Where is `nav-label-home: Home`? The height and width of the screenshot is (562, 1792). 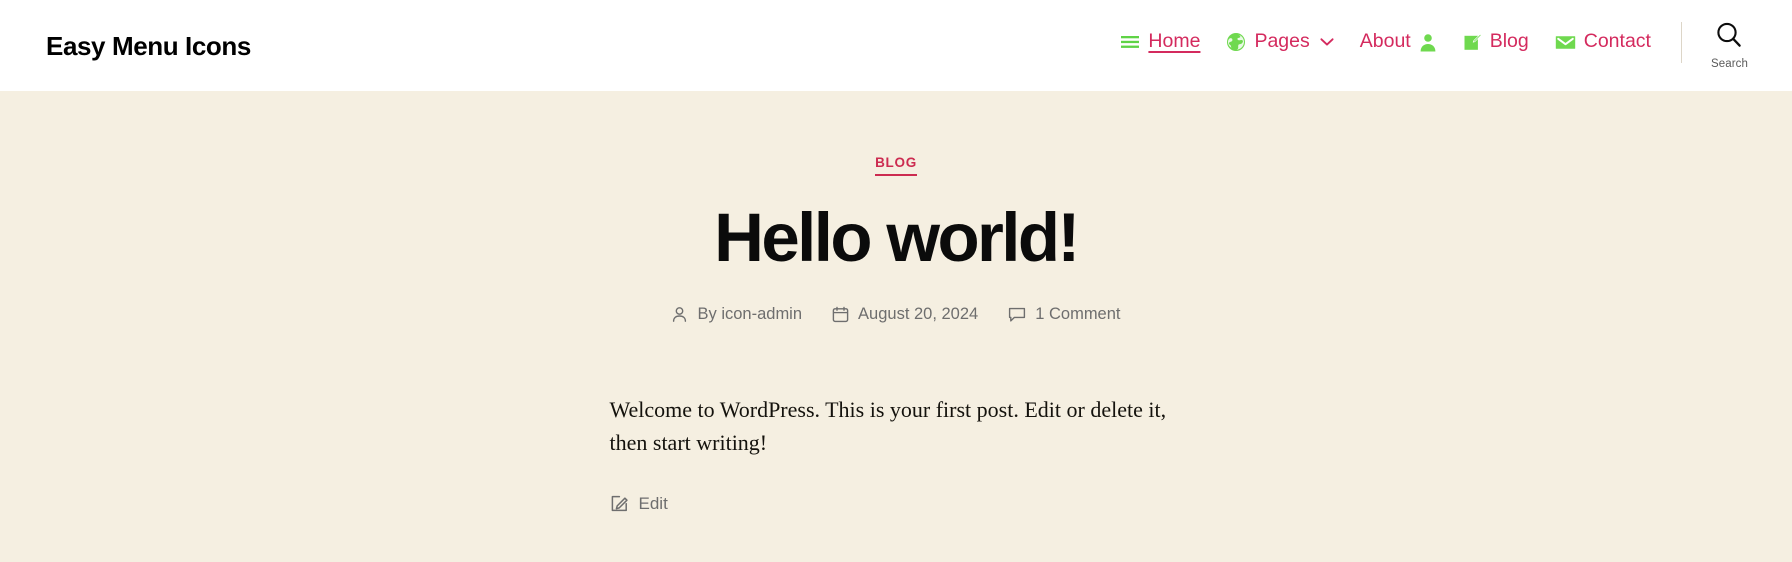 nav-label-home: Home is located at coordinates (1174, 41).